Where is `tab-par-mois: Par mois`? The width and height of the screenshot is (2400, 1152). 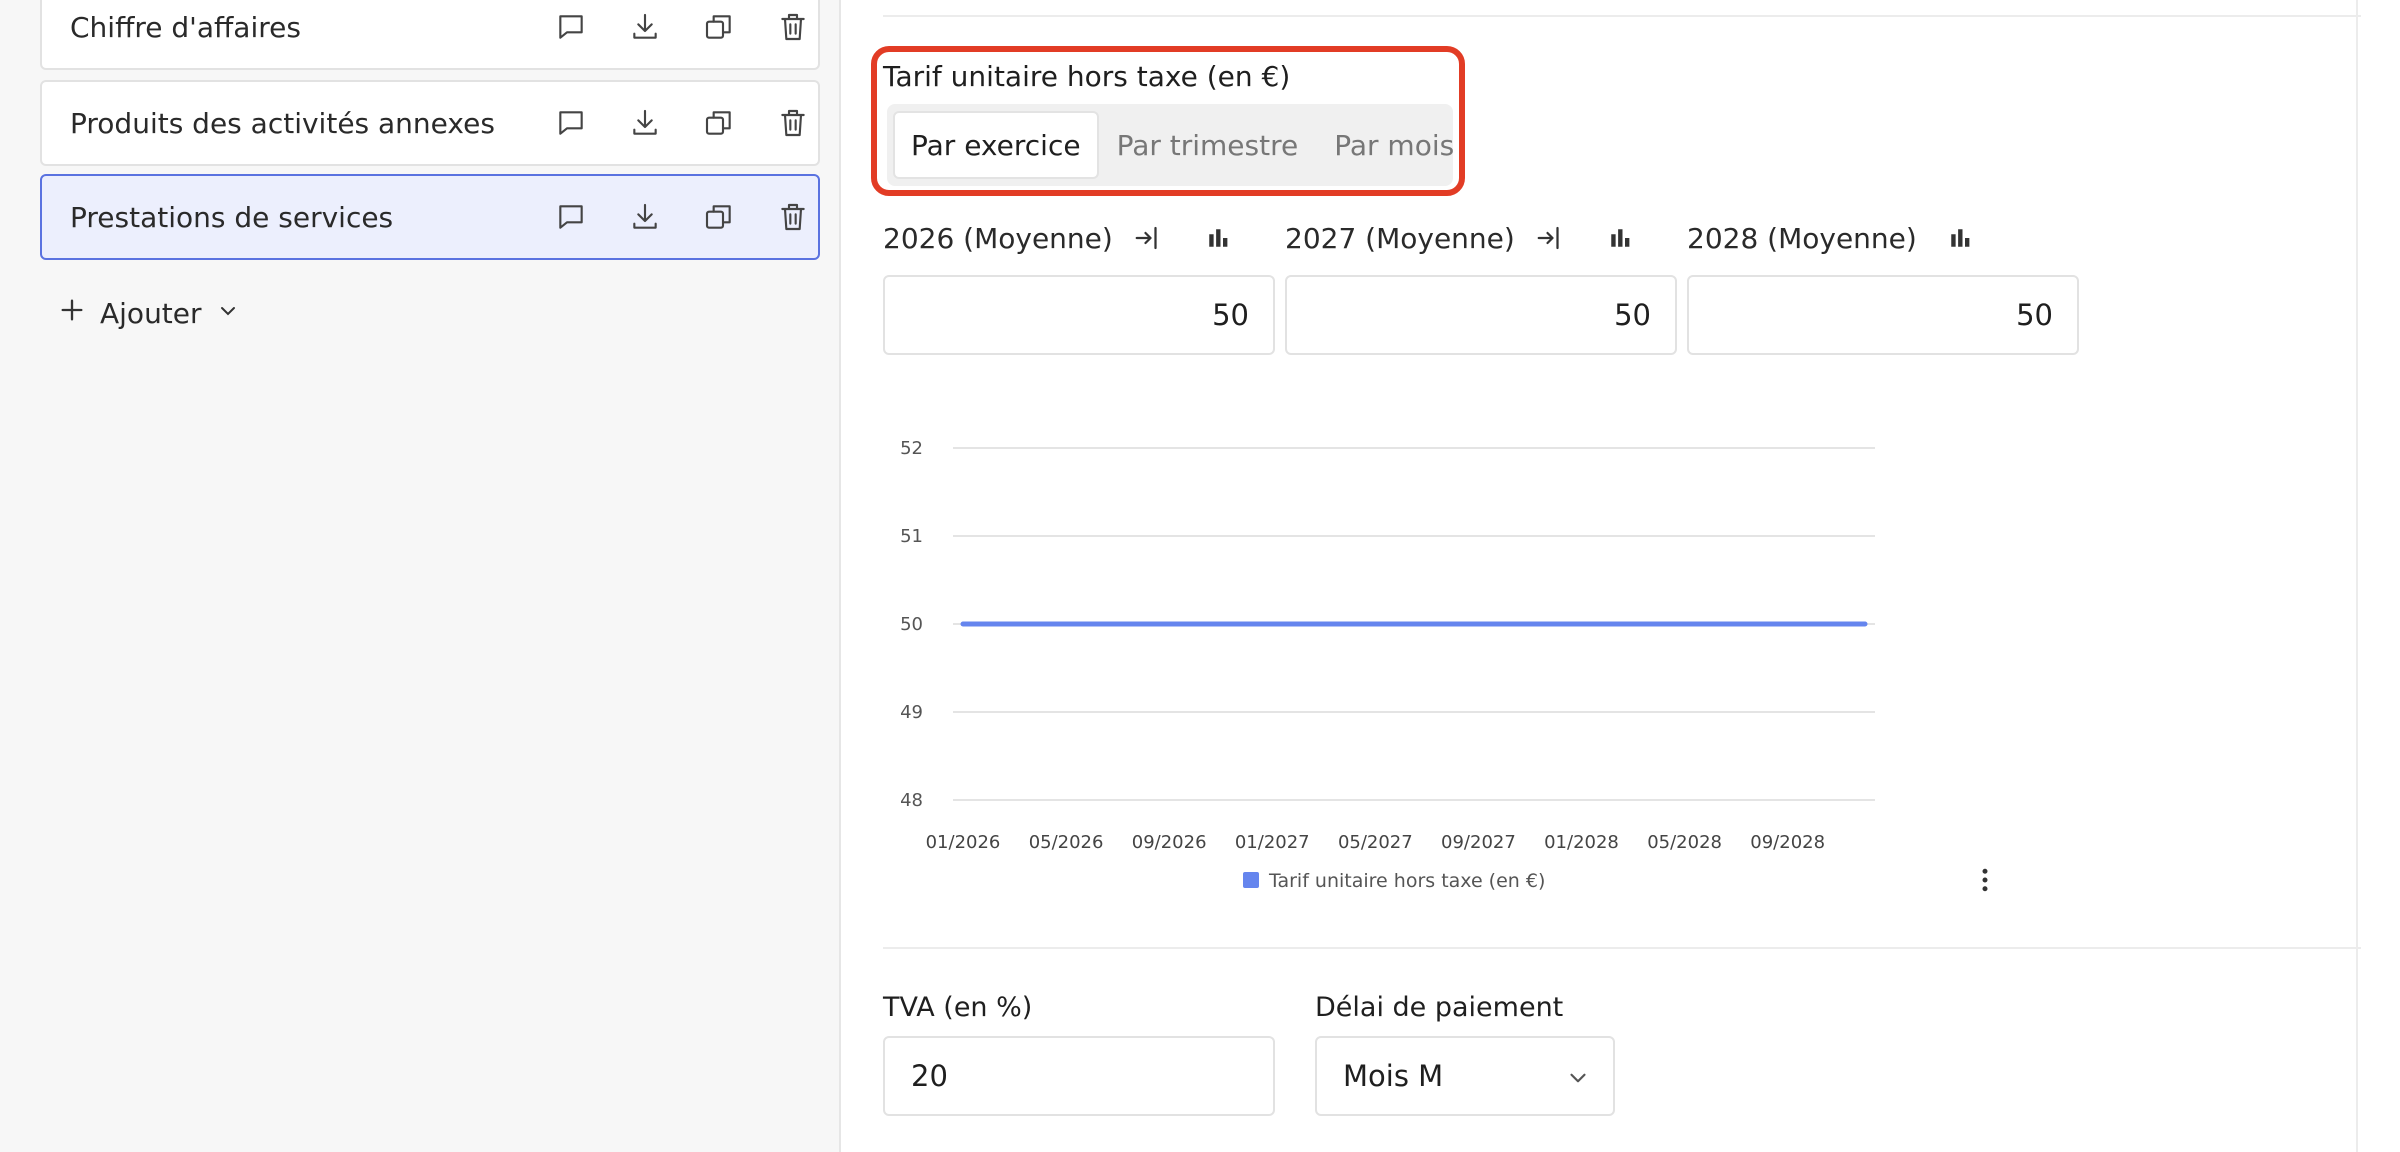 tab-par-mois: Par mois is located at coordinates (1394, 145).